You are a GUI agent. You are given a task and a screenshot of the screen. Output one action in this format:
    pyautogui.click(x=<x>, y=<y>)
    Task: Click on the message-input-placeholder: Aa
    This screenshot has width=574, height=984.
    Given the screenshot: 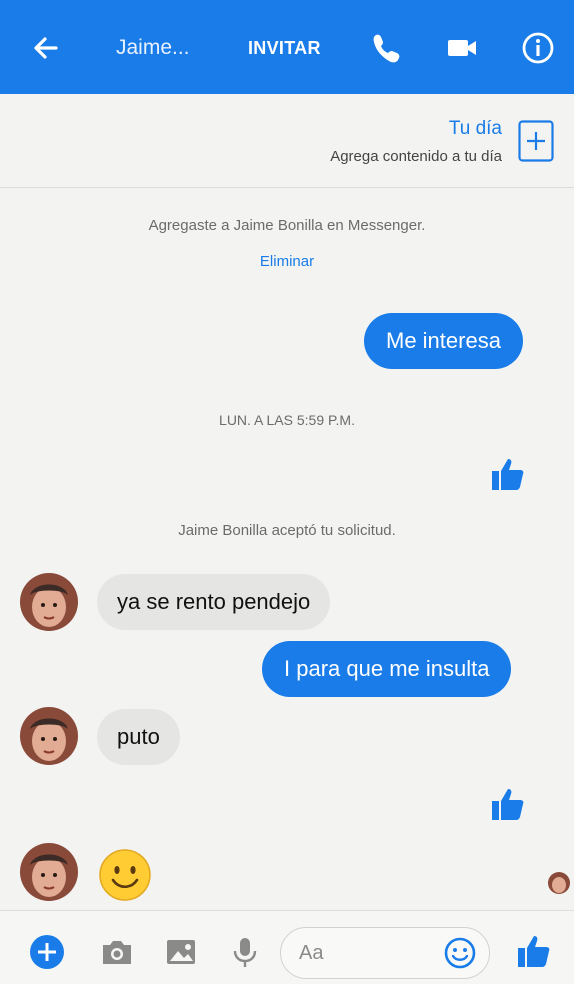 What is the action you would take?
    pyautogui.click(x=311, y=953)
    